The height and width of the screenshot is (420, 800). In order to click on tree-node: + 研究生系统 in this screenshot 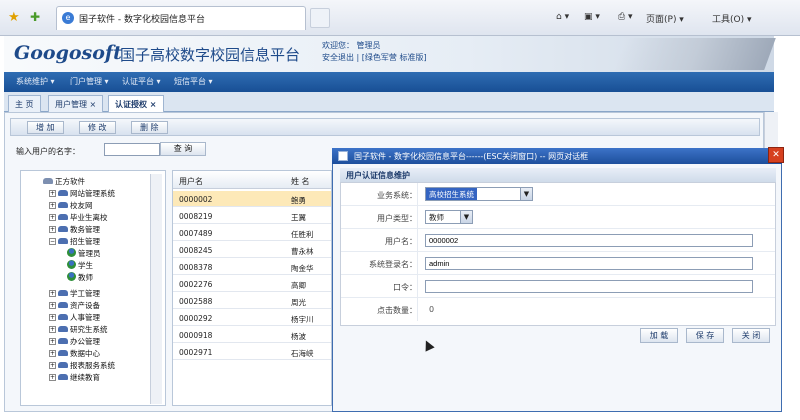, I will do `click(78, 329)`.